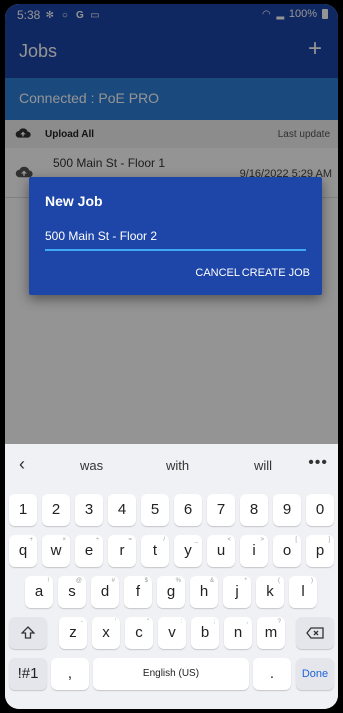  What do you see at coordinates (39, 592) in the screenshot?
I see `key-a: a!` at bounding box center [39, 592].